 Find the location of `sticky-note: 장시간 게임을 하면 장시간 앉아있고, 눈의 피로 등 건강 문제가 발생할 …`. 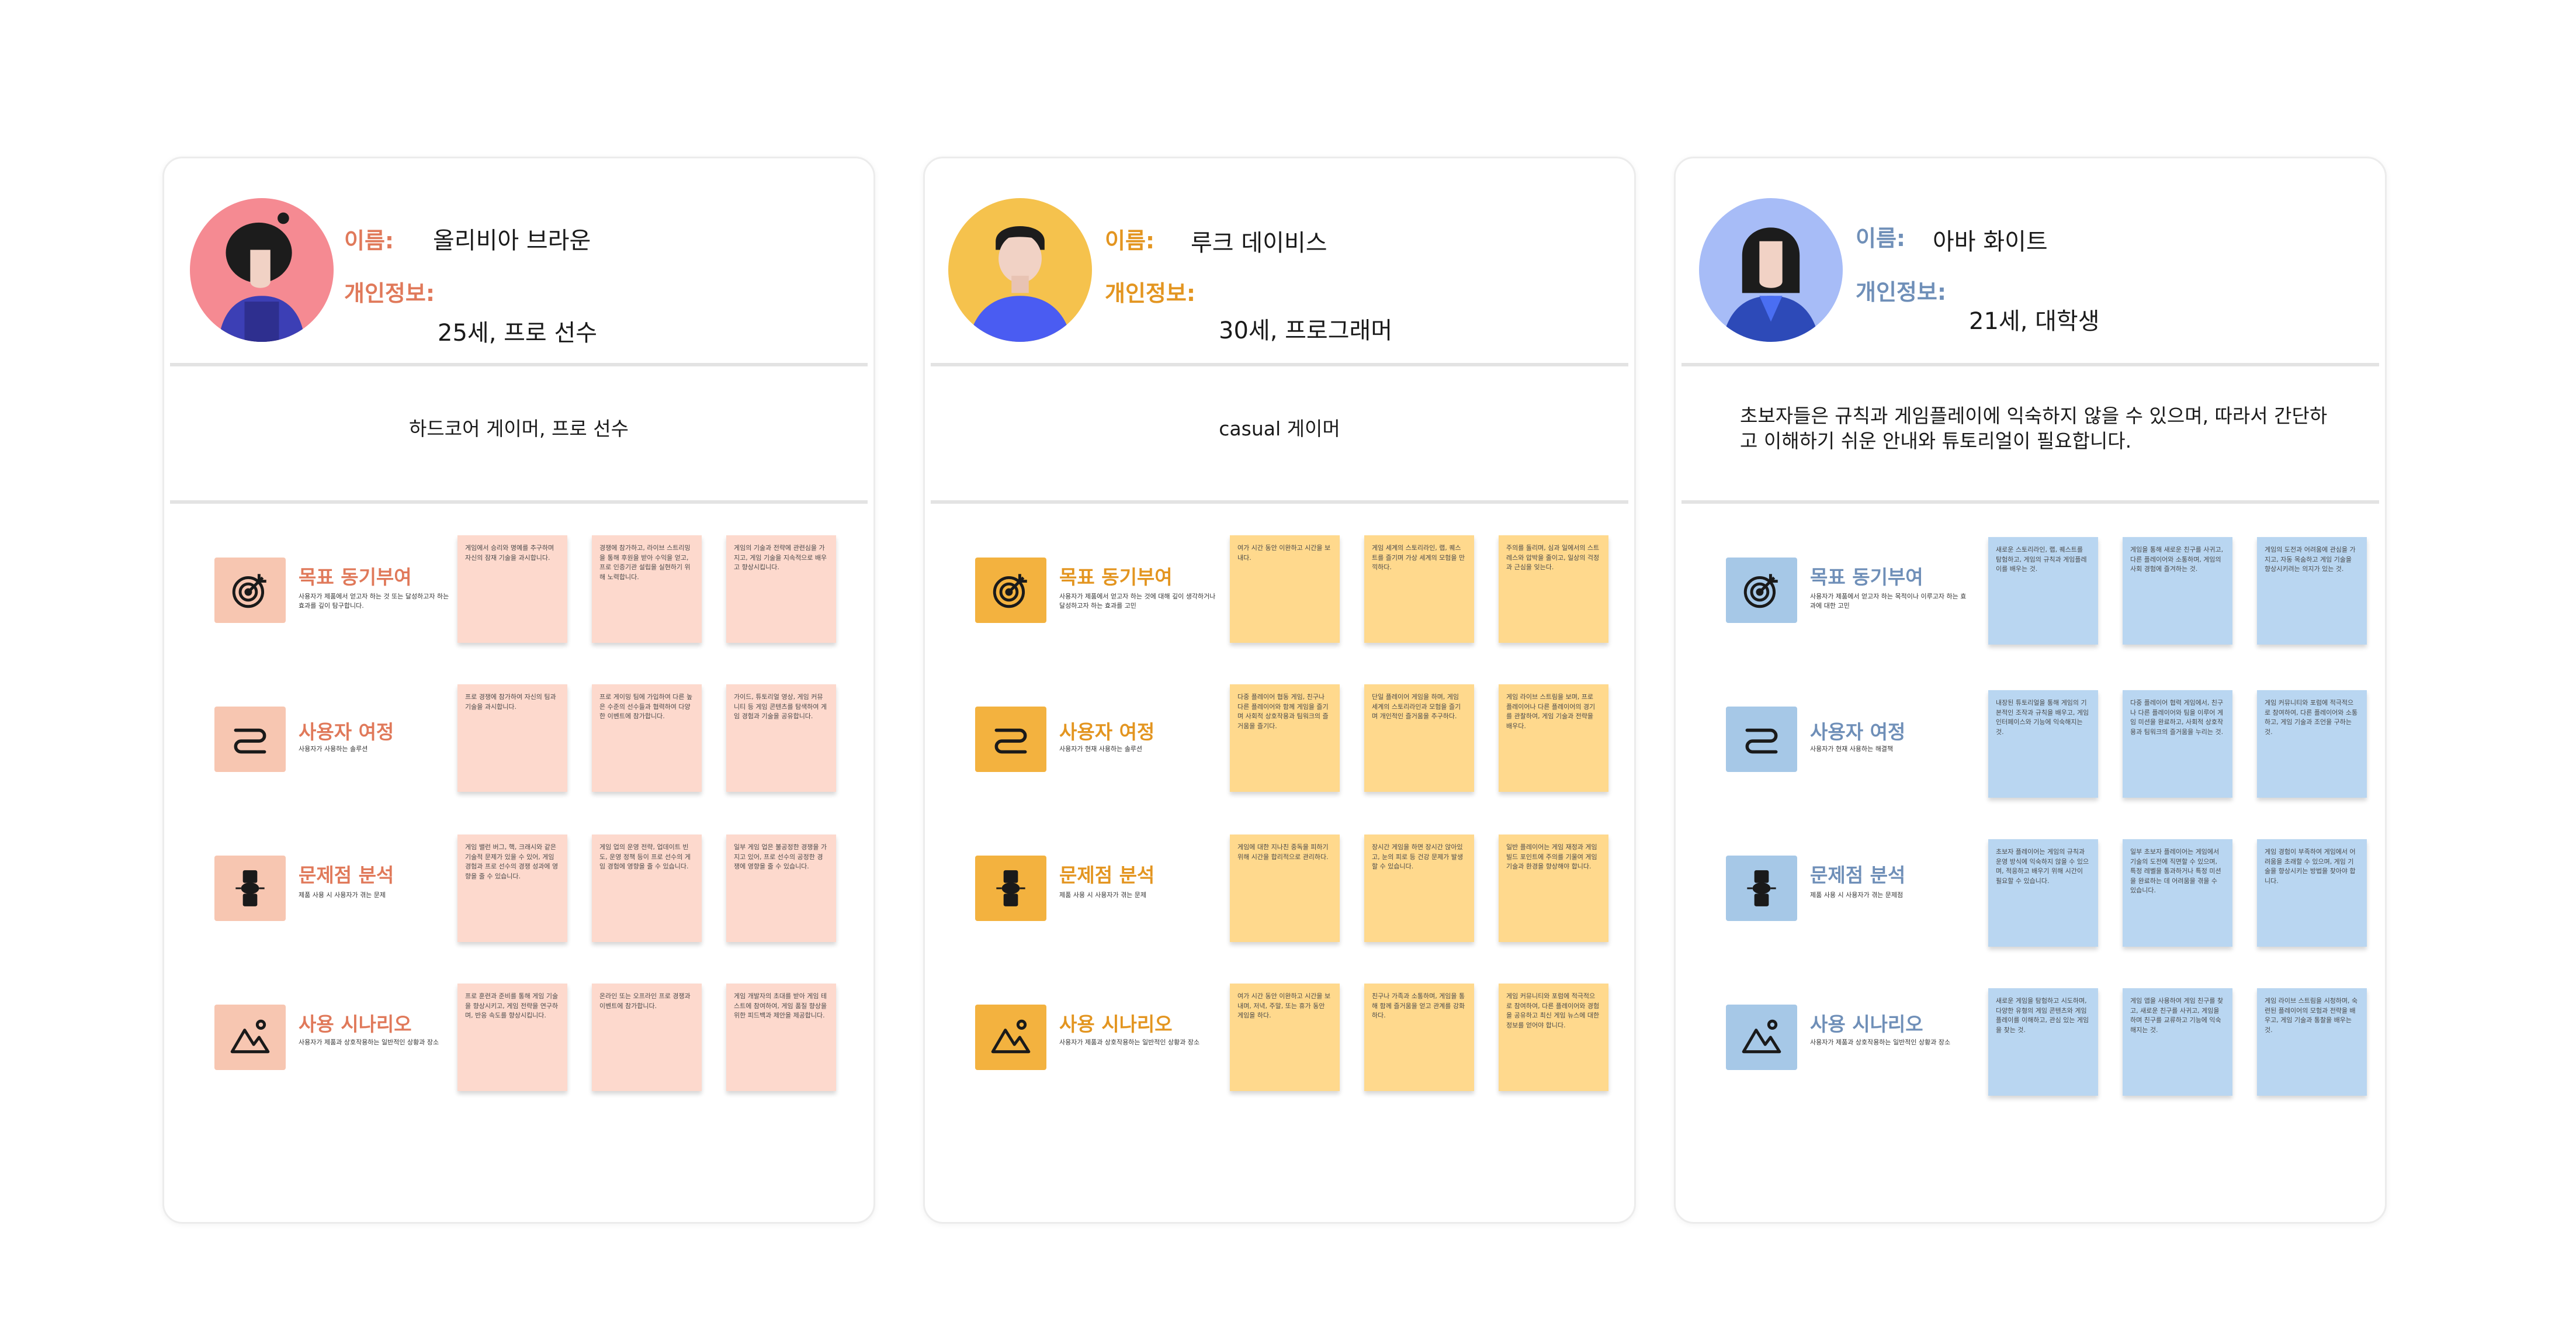

sticky-note: 장시간 게임을 하면 장시간 앉아있고, 눈의 피로 등 건강 문제가 발생할 … is located at coordinates (1419, 888).